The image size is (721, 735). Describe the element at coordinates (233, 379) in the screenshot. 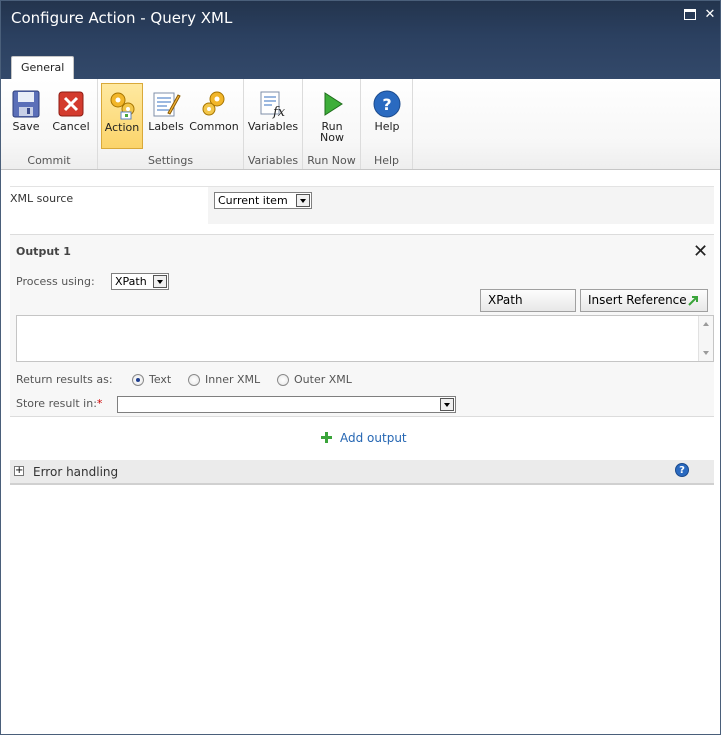

I see `return-inner-xml-label: Inner XML` at that location.